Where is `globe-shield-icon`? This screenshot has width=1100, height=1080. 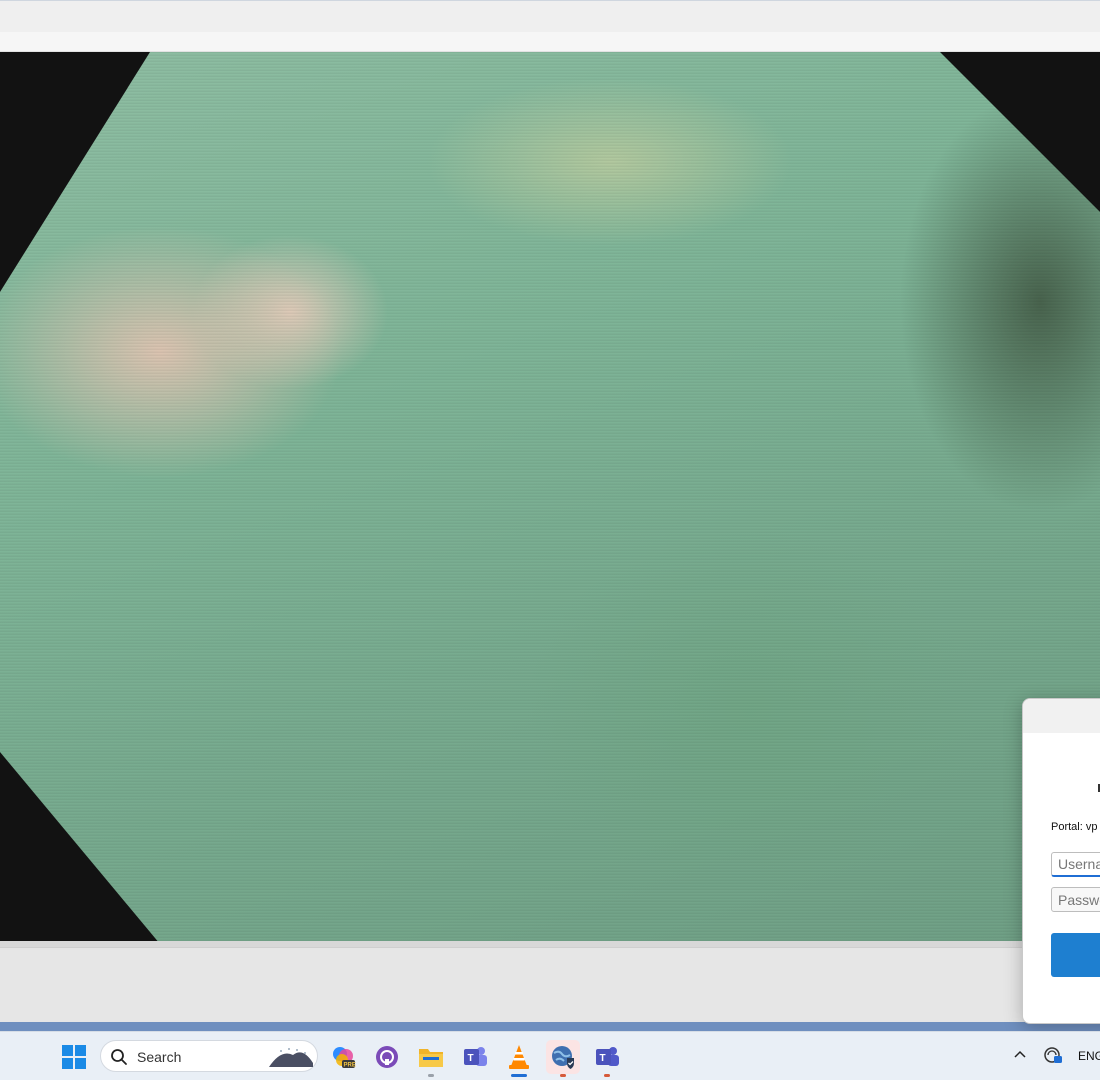
globe-shield-icon is located at coordinates (563, 1057).